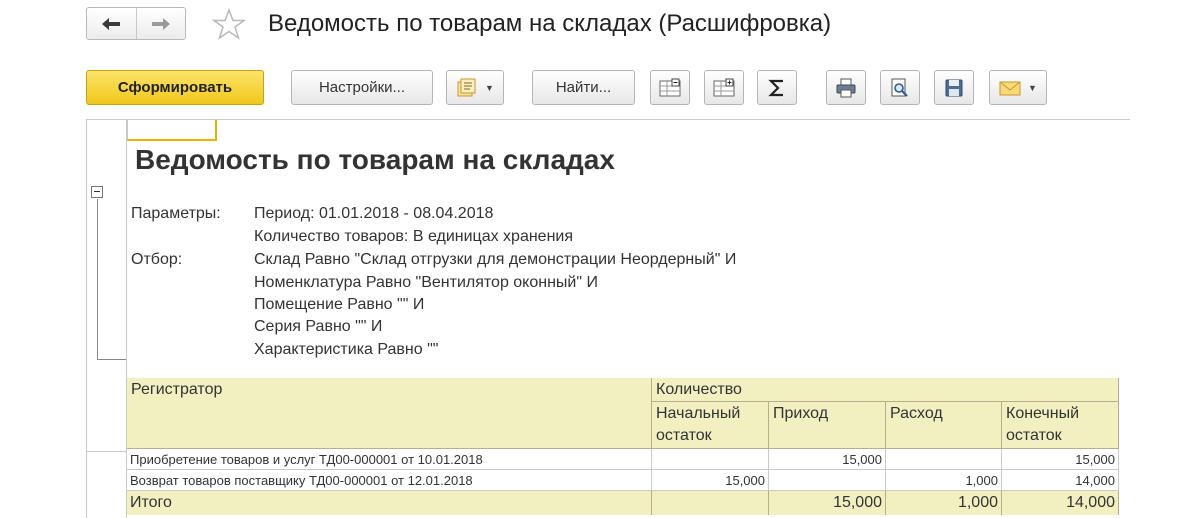  Describe the element at coordinates (318, 326) in the screenshot. I see `filter-series: Серия Равно "" И` at that location.